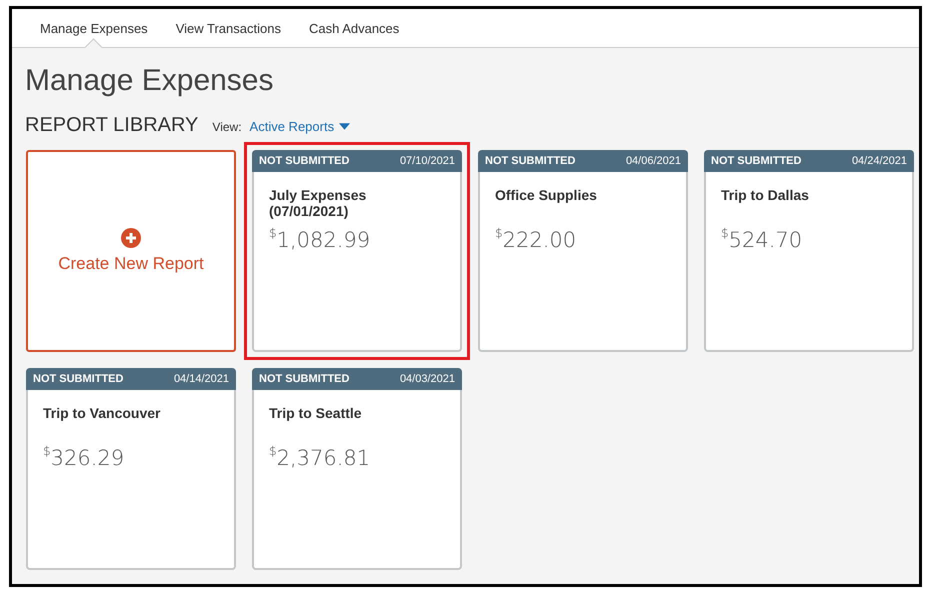 The height and width of the screenshot is (593, 932). I want to click on report-date: 04/24/2021, so click(879, 161).